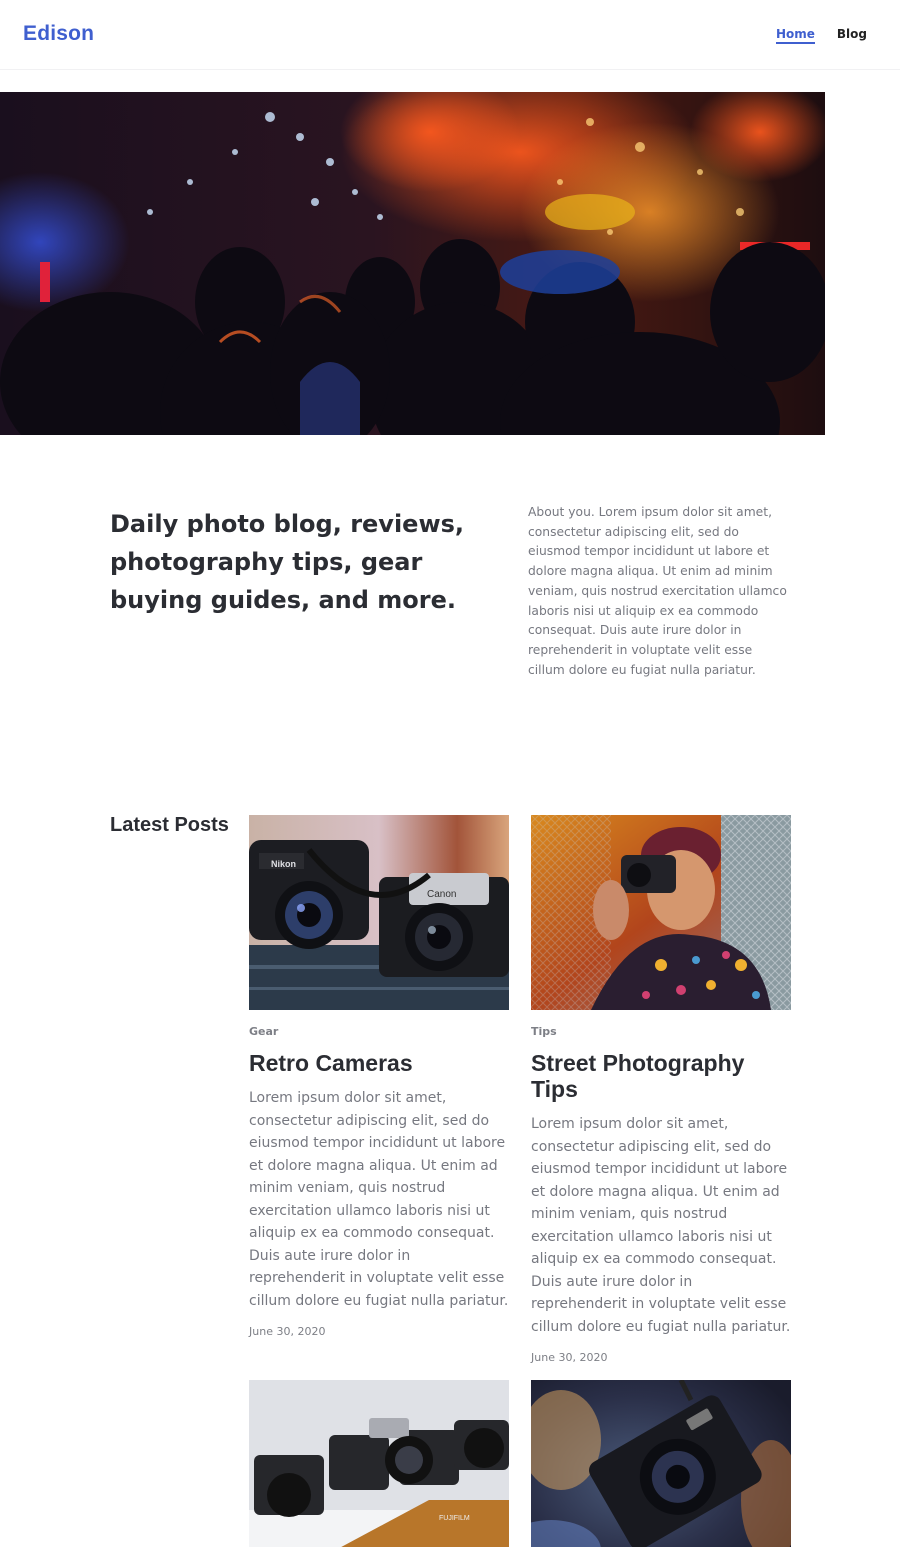 Image resolution: width=900 pixels, height=1547 pixels. I want to click on post-category: Tips, so click(661, 1031).